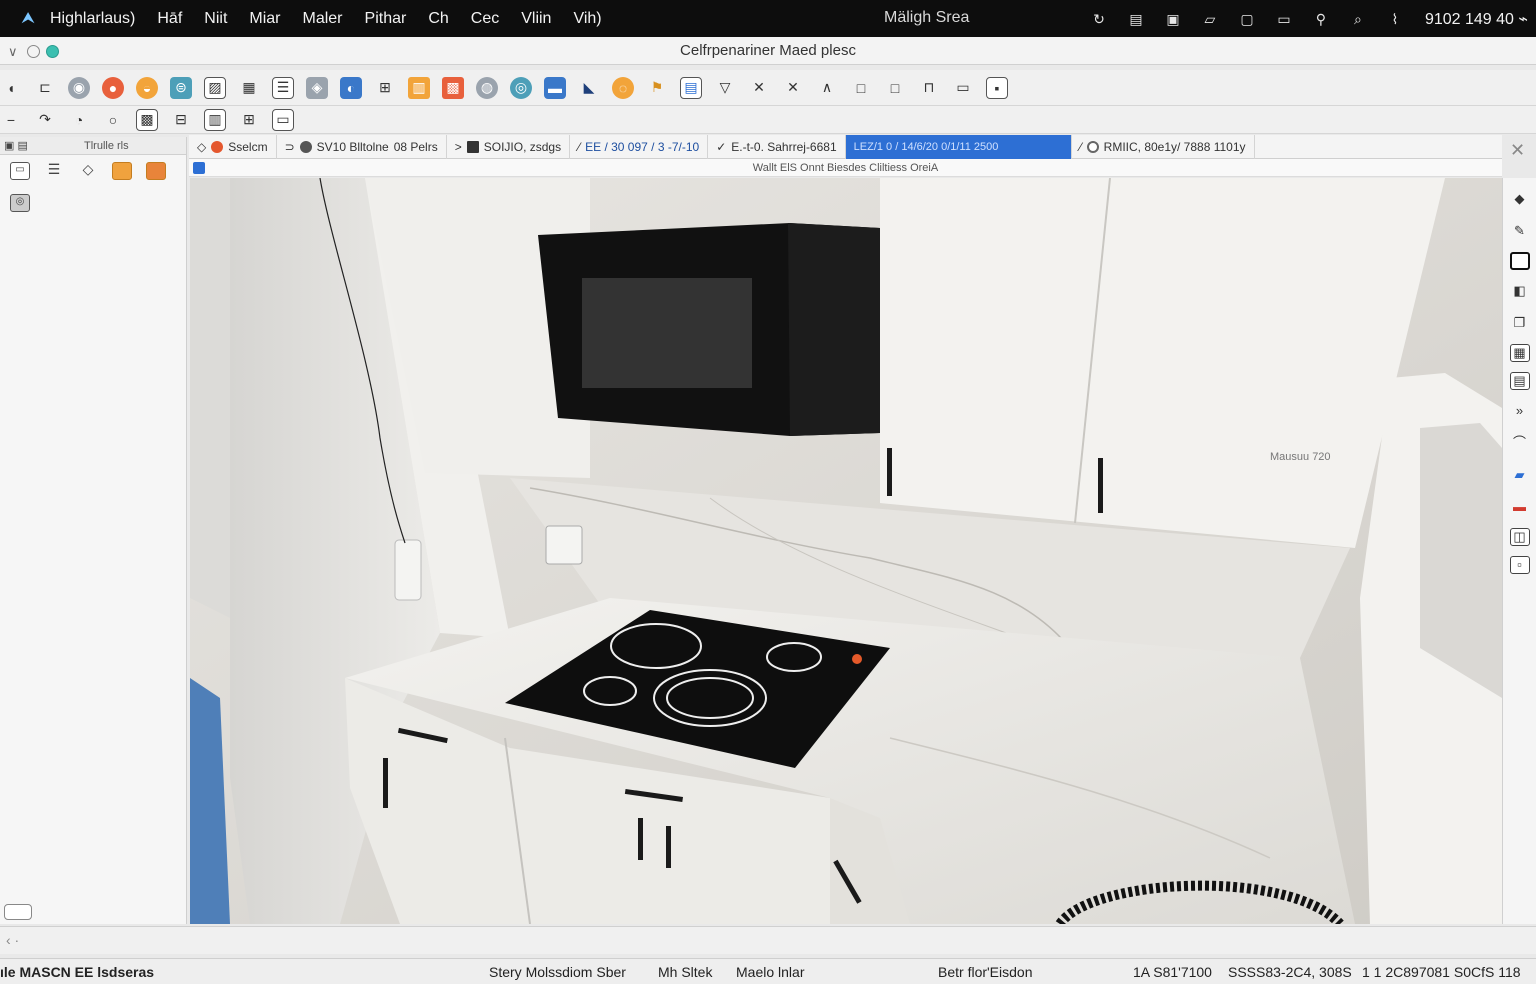 The width and height of the screenshot is (1536, 984). What do you see at coordinates (1520, 443) in the screenshot?
I see `paint-icon: ⌒` at bounding box center [1520, 443].